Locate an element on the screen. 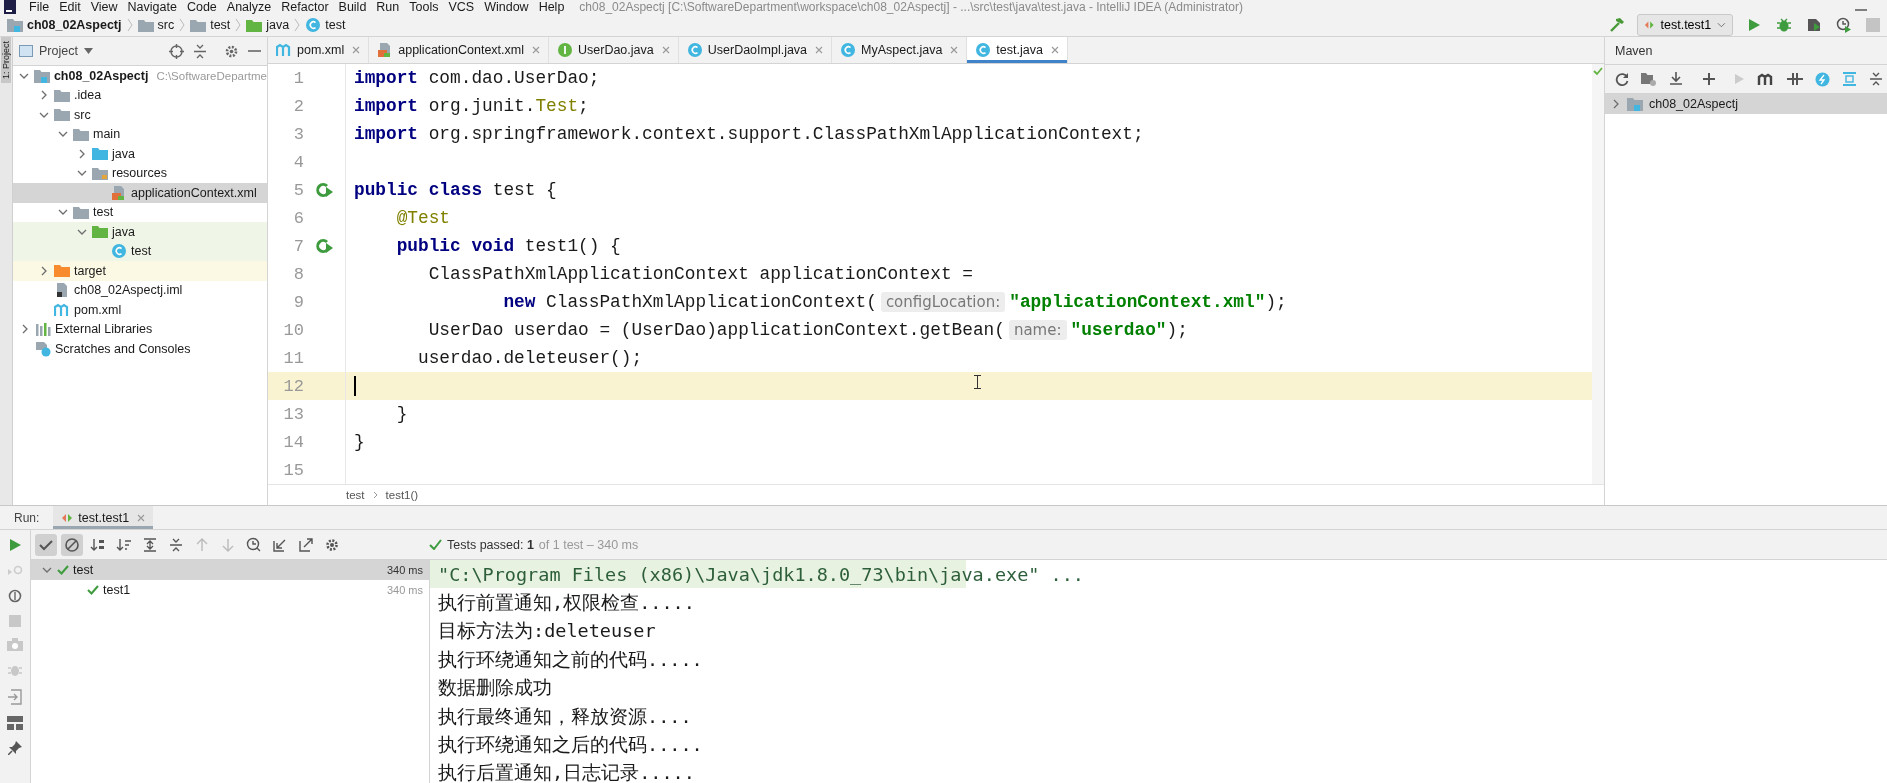 The height and width of the screenshot is (783, 1887). breadcrumb-item: java is located at coordinates (268, 25).